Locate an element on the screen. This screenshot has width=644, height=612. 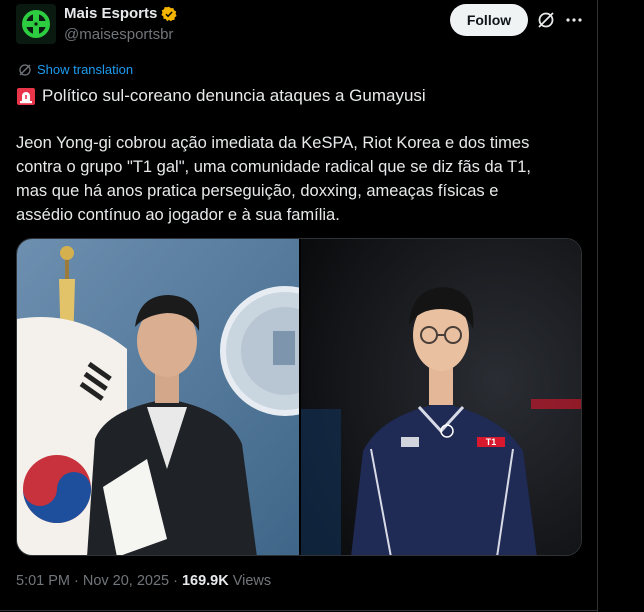
display-name: Mais Esports is located at coordinates (110, 13).